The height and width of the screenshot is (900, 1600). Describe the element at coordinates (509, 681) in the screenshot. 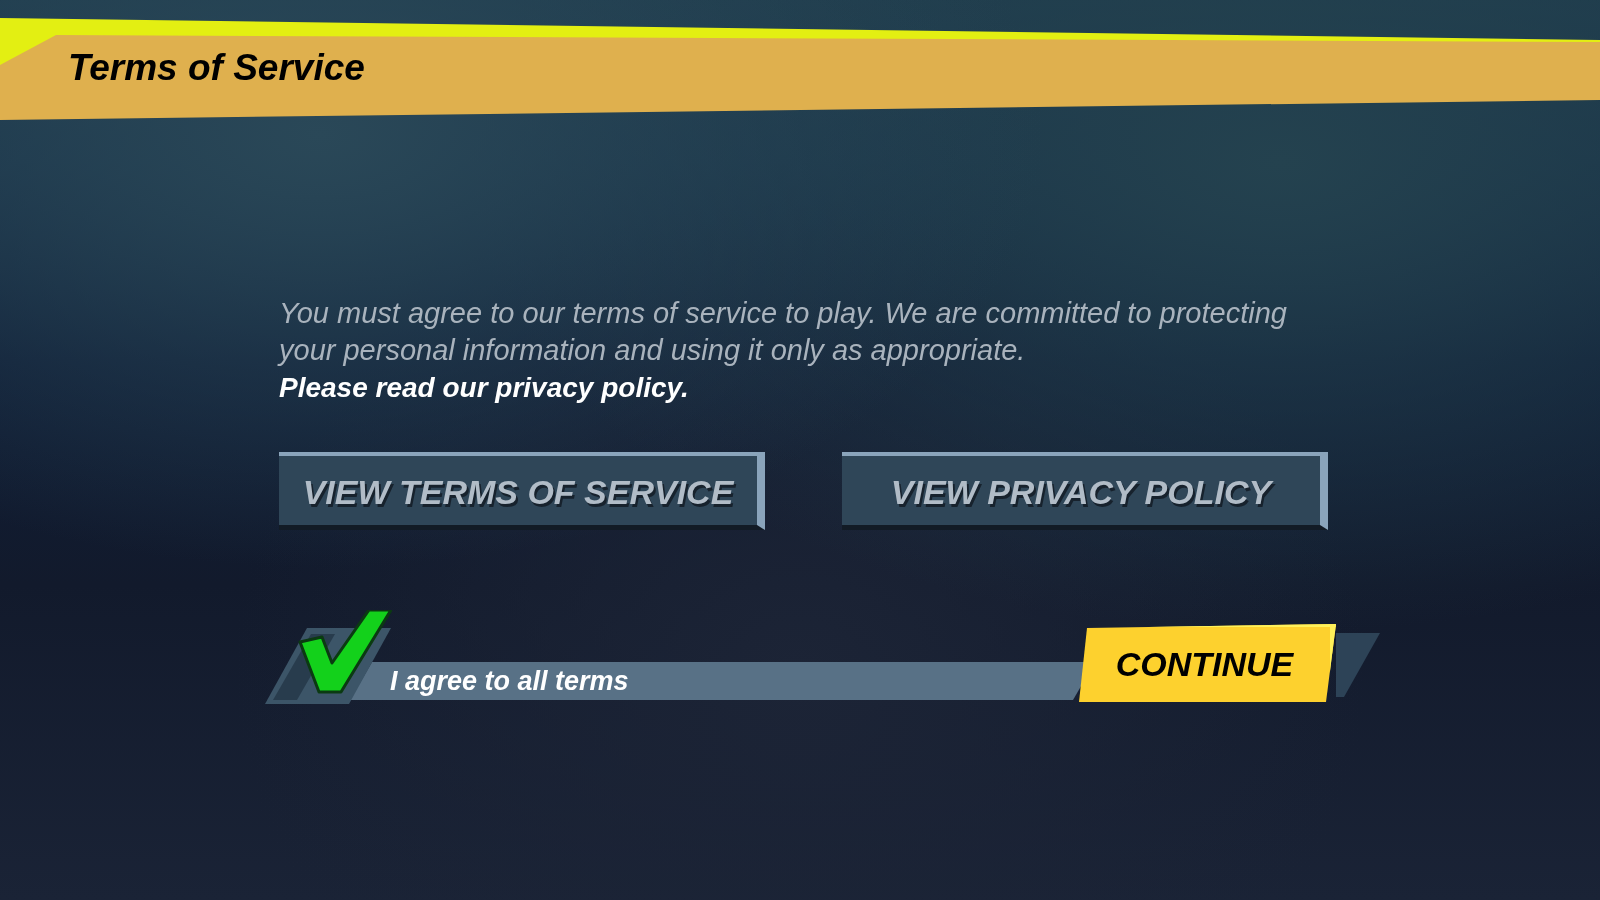

I see `agreement-label: I agree to all terms` at that location.